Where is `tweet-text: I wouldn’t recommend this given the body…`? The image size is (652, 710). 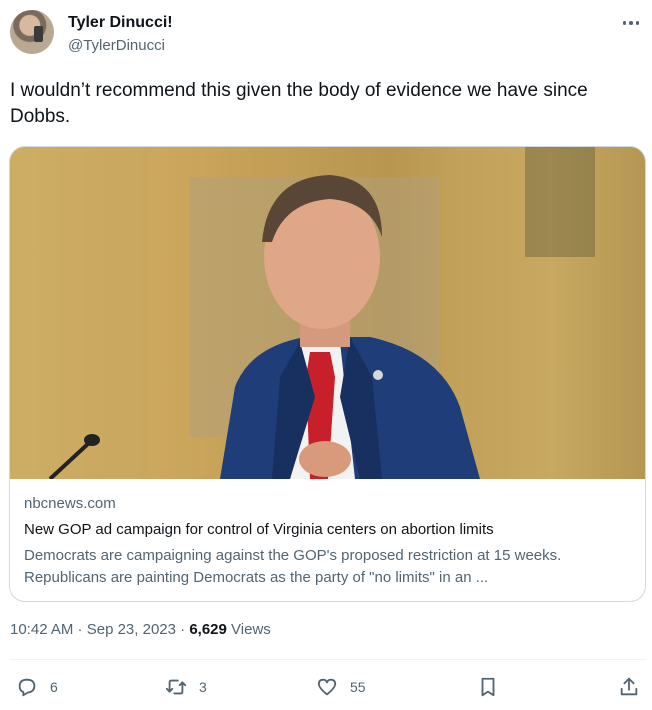 tweet-text: I wouldn’t recommend this given the body… is located at coordinates (299, 103).